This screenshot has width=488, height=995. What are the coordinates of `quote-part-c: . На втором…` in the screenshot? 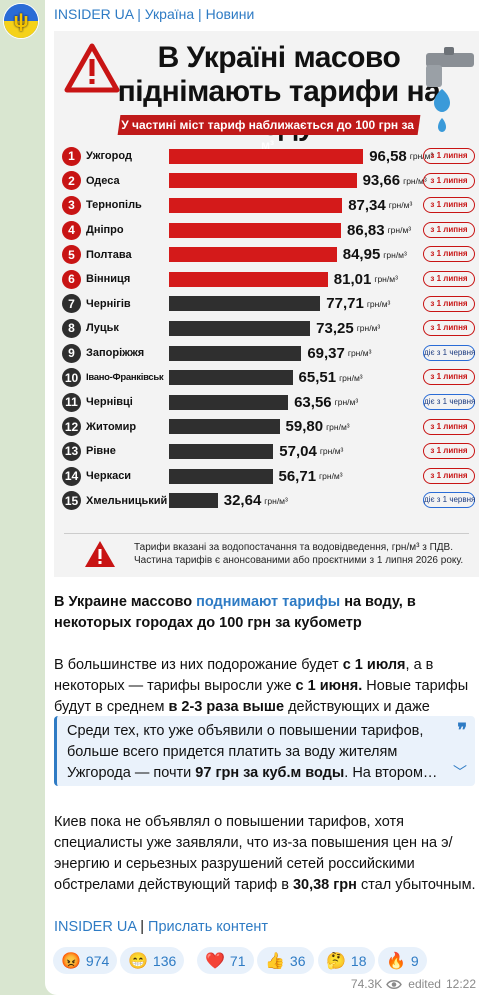 It's located at (391, 773).